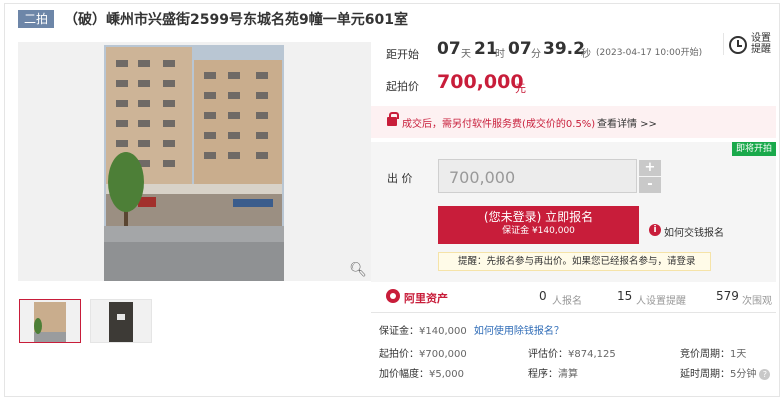  What do you see at coordinates (655, 230) in the screenshot?
I see `info-icon: i` at bounding box center [655, 230].